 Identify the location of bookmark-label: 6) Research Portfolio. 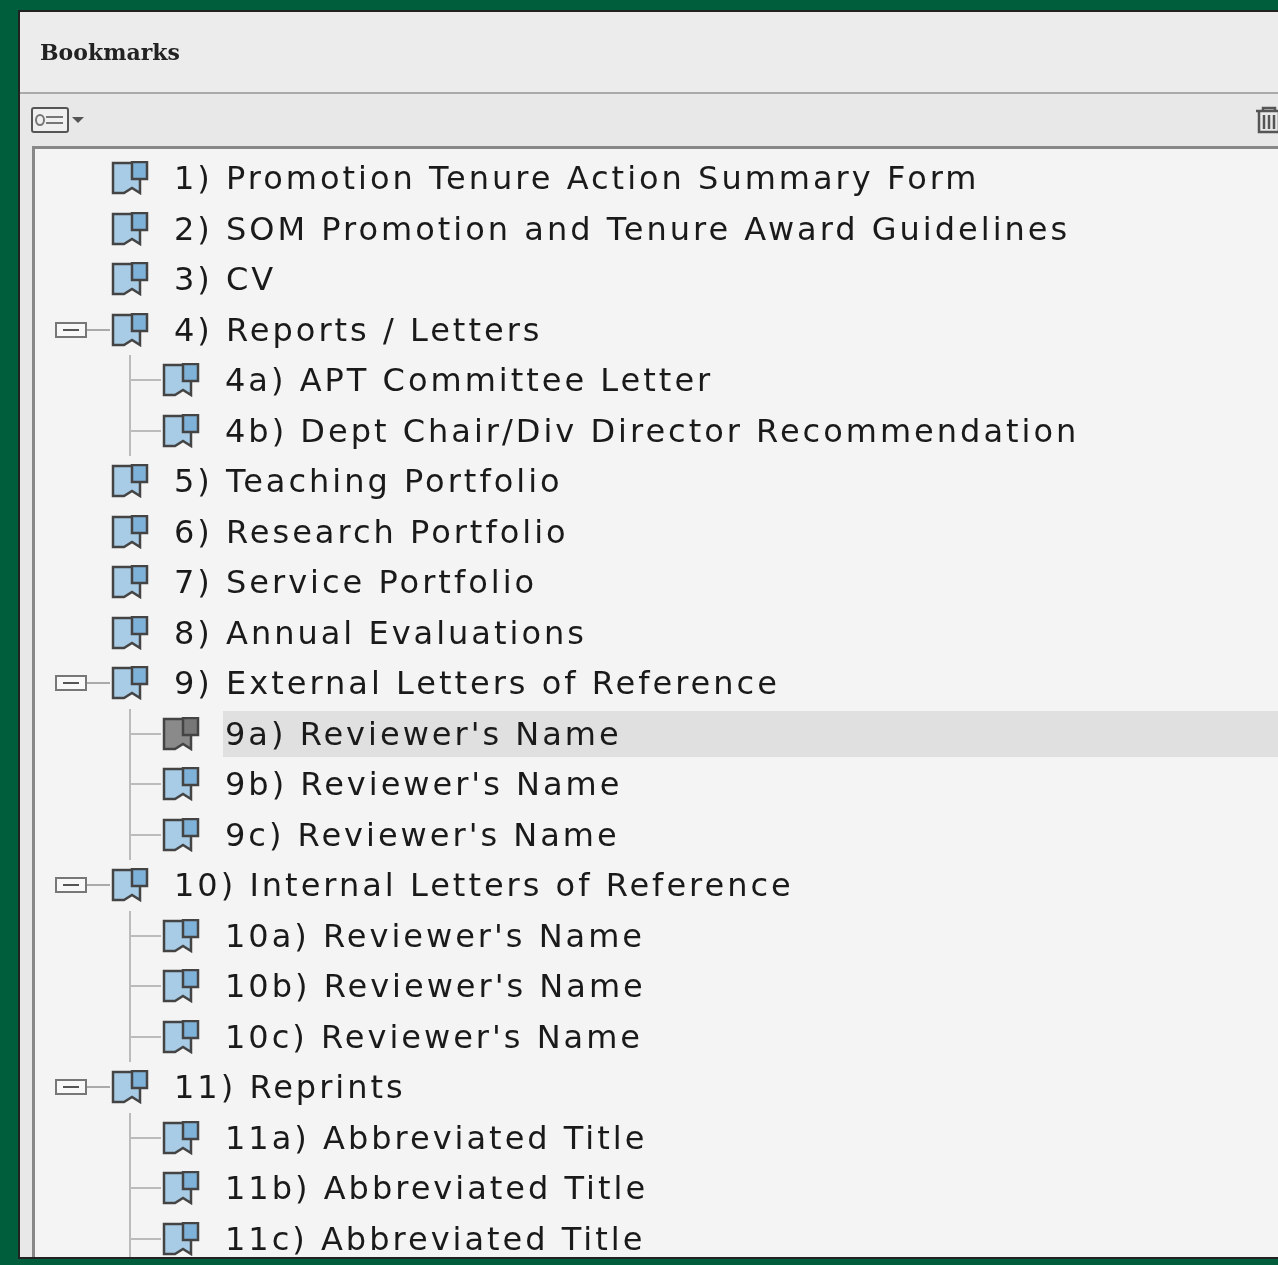
(372, 531).